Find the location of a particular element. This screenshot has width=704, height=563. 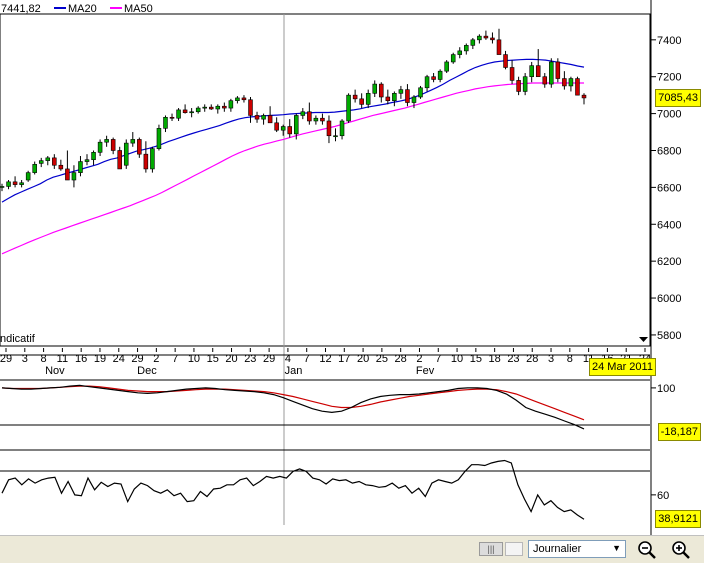

x-tick-label: 29 is located at coordinates (269, 359).